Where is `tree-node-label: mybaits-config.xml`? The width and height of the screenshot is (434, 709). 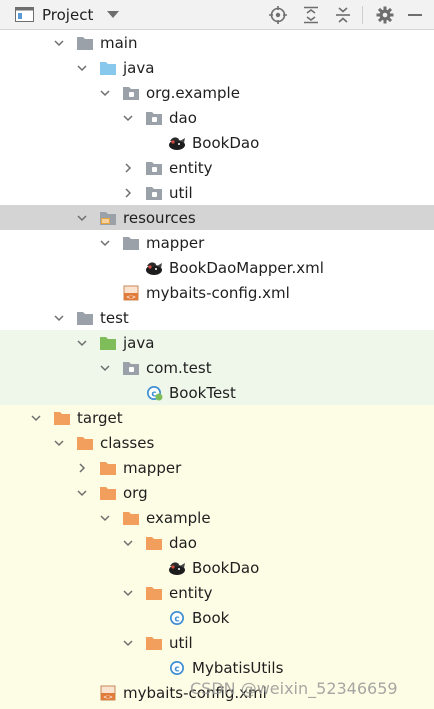
tree-node-label: mybaits-config.xml is located at coordinates (218, 292).